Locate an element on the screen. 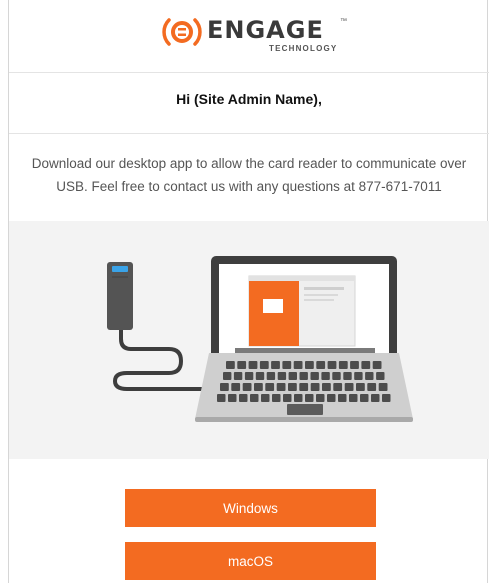 This screenshot has height=583, width=490. brand-trademark: ™ is located at coordinates (343, 21).